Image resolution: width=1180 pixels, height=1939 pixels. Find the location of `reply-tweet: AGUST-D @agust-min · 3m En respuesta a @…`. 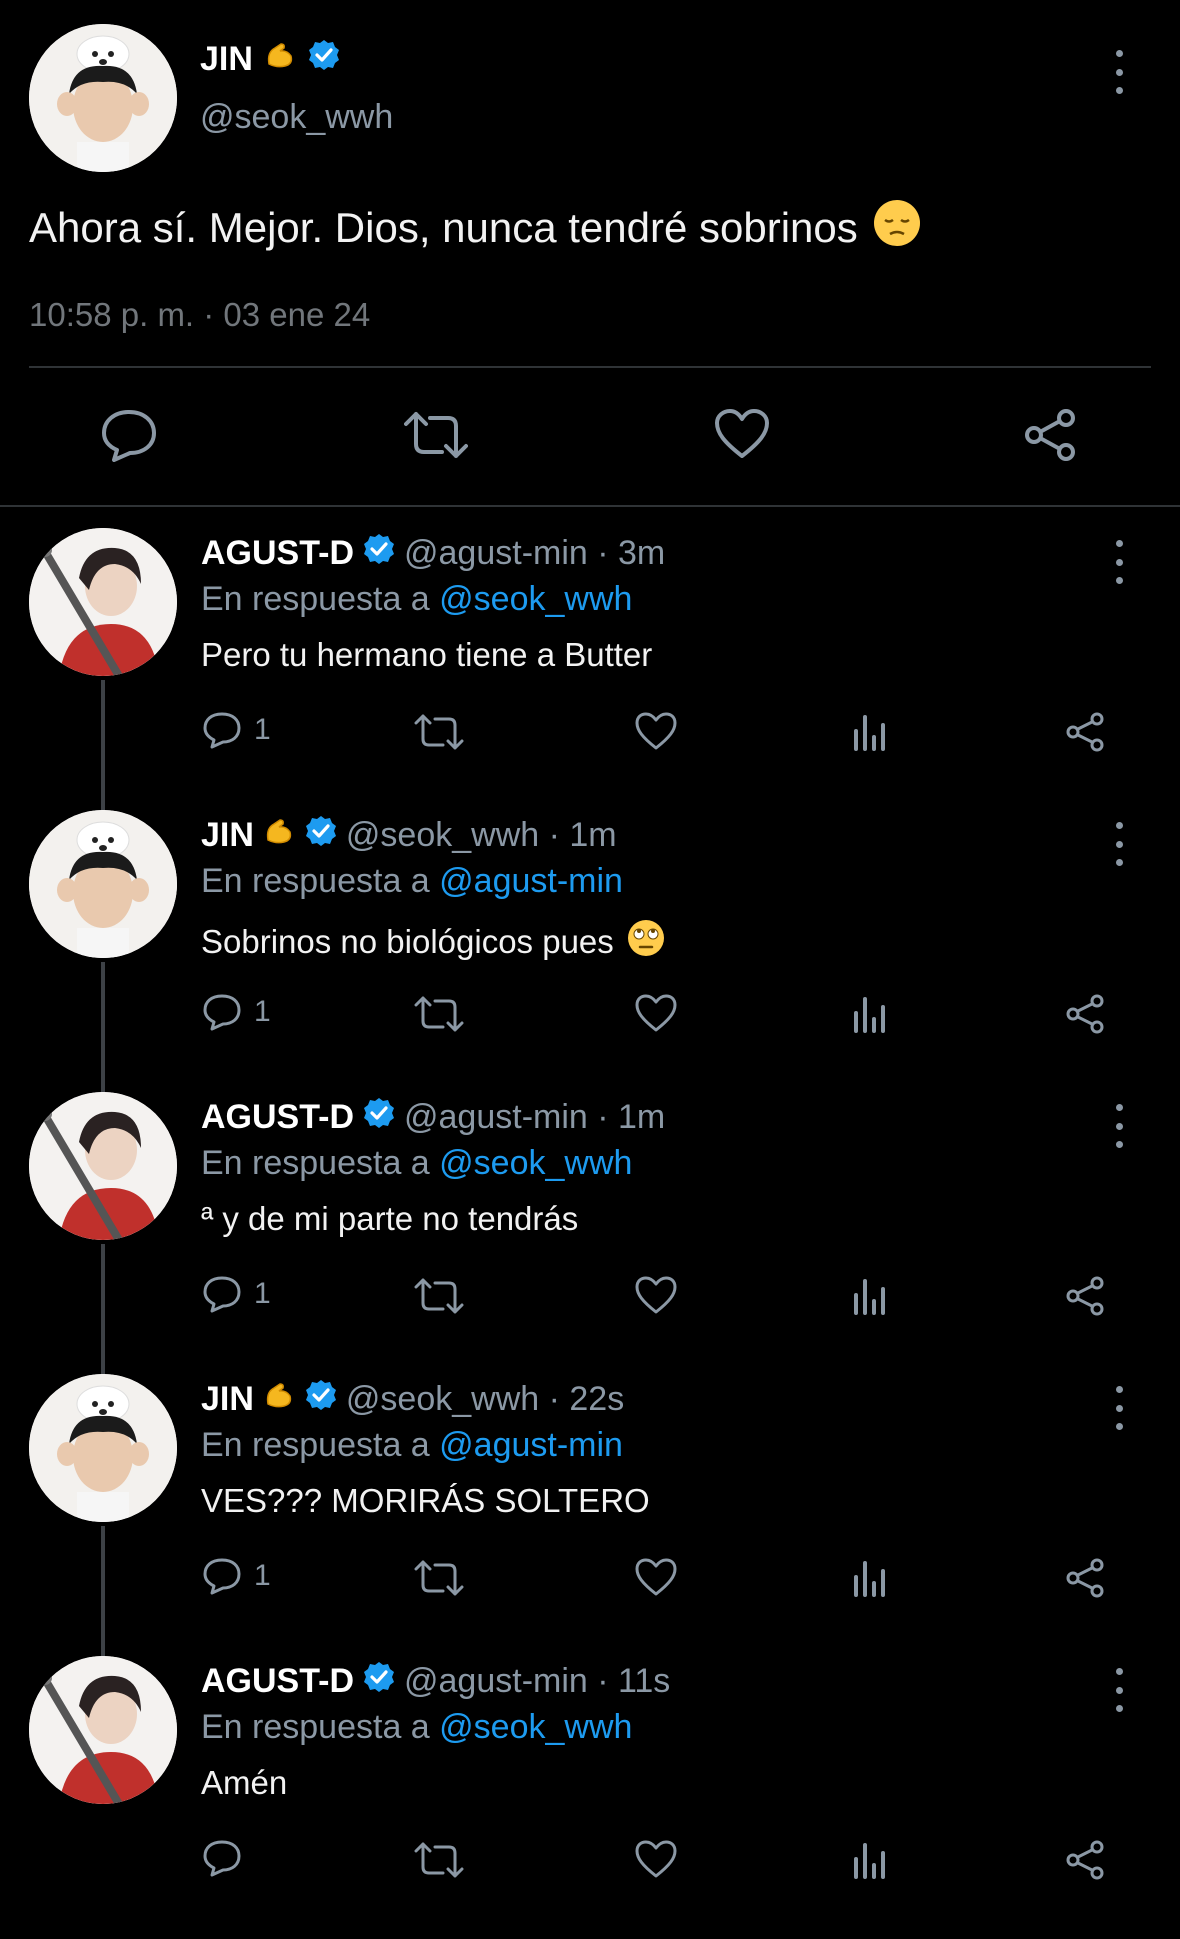

reply-tweet: AGUST-D @agust-min · 3m En respuesta a @… is located at coordinates (590, 671).